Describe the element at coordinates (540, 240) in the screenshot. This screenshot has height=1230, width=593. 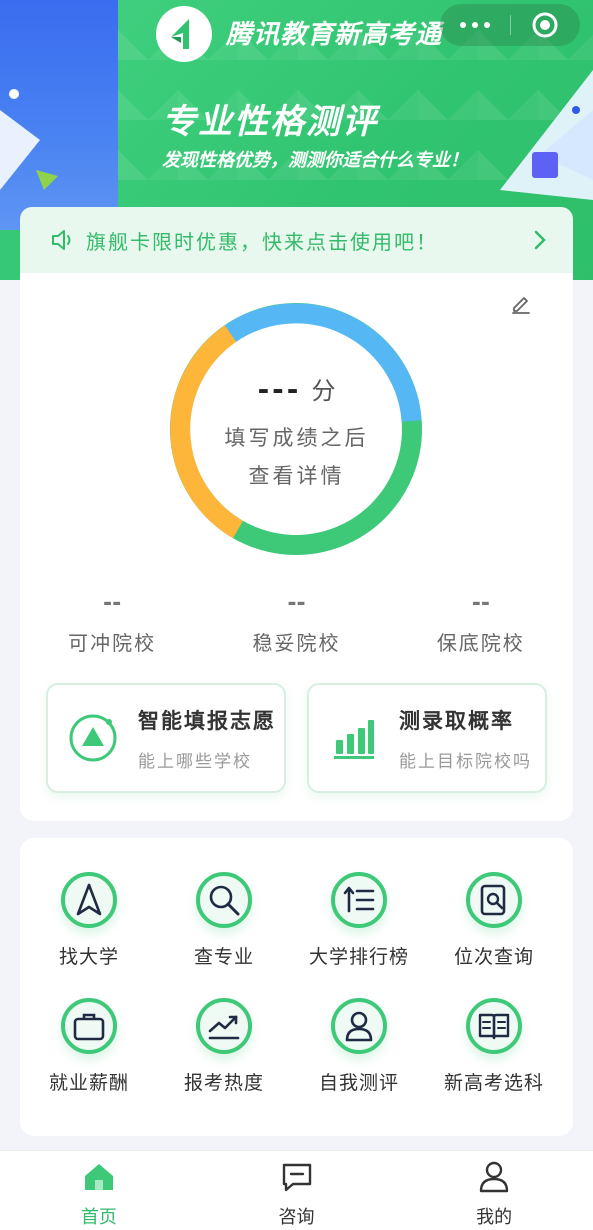
I see `chevron-right-icon` at that location.